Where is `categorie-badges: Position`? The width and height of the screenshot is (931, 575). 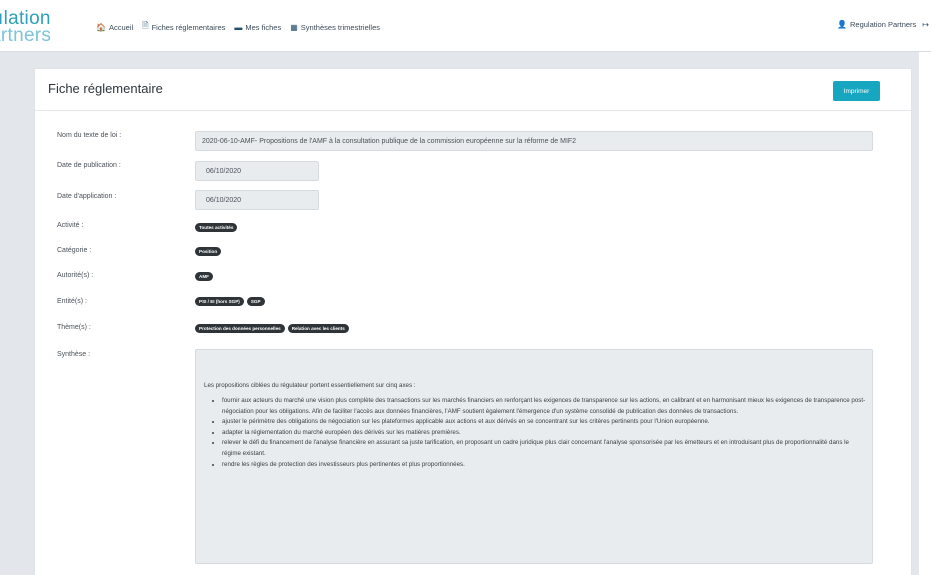
categorie-badges: Position is located at coordinates (209, 251).